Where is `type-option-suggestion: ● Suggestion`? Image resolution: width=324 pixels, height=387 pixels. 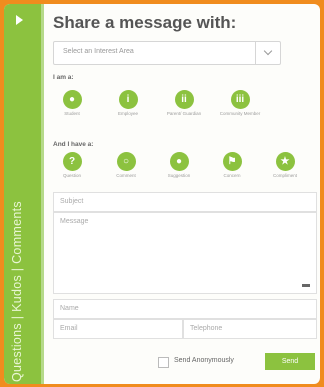 type-option-suggestion: ● Suggestion is located at coordinates (179, 165).